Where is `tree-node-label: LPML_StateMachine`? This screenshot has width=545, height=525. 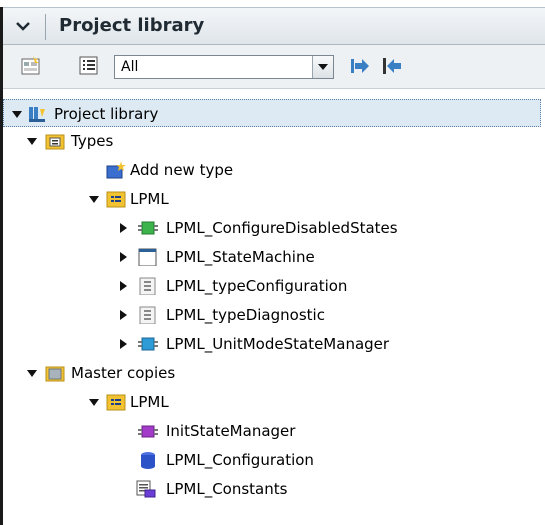 tree-node-label: LPML_StateMachine is located at coordinates (240, 257).